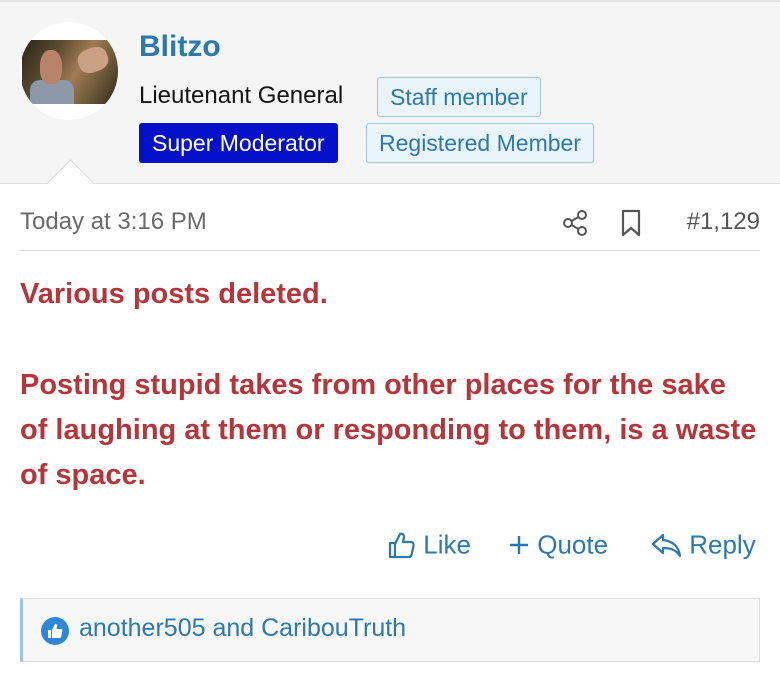  Describe the element at coordinates (55, 631) in the screenshot. I see `like-reaction-icon` at that location.